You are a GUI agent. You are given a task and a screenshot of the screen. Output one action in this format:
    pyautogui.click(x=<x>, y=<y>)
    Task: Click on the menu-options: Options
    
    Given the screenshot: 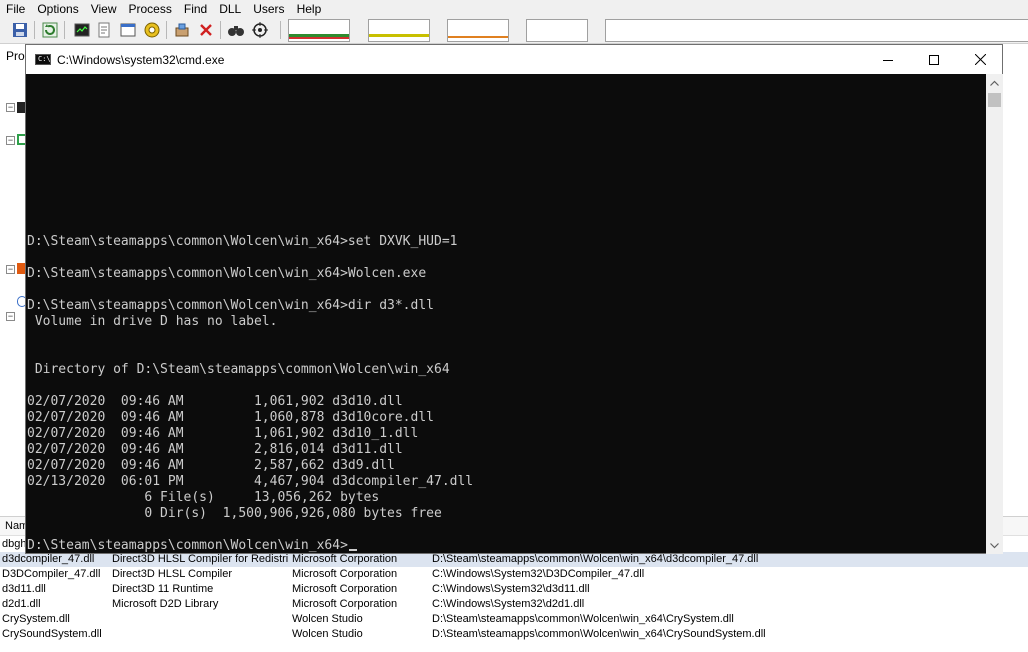 What is the action you would take?
    pyautogui.click(x=57, y=9)
    